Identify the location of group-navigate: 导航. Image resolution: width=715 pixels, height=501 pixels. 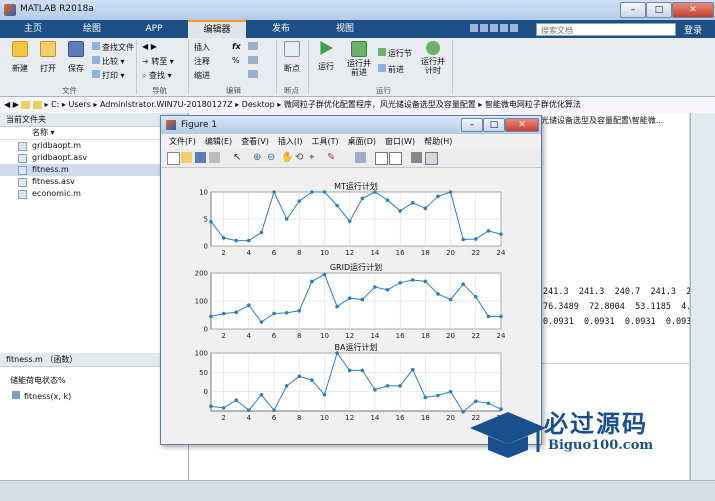
(159, 90).